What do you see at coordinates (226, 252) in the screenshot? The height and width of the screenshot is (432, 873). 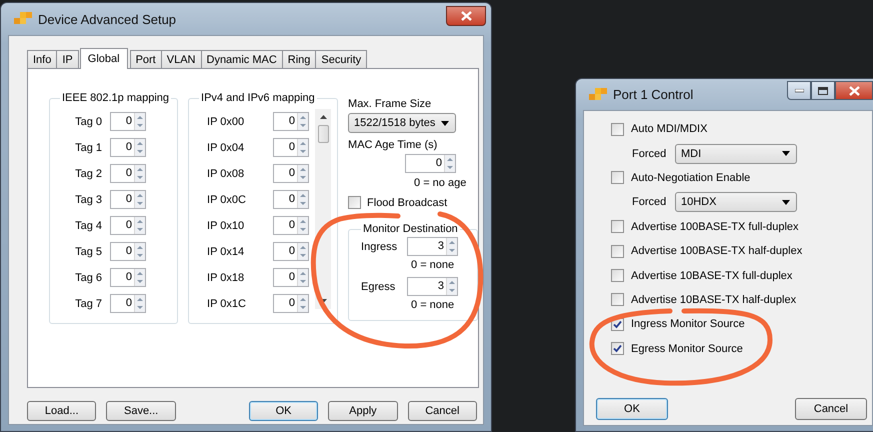 I see `field-label: IP 0x14` at bounding box center [226, 252].